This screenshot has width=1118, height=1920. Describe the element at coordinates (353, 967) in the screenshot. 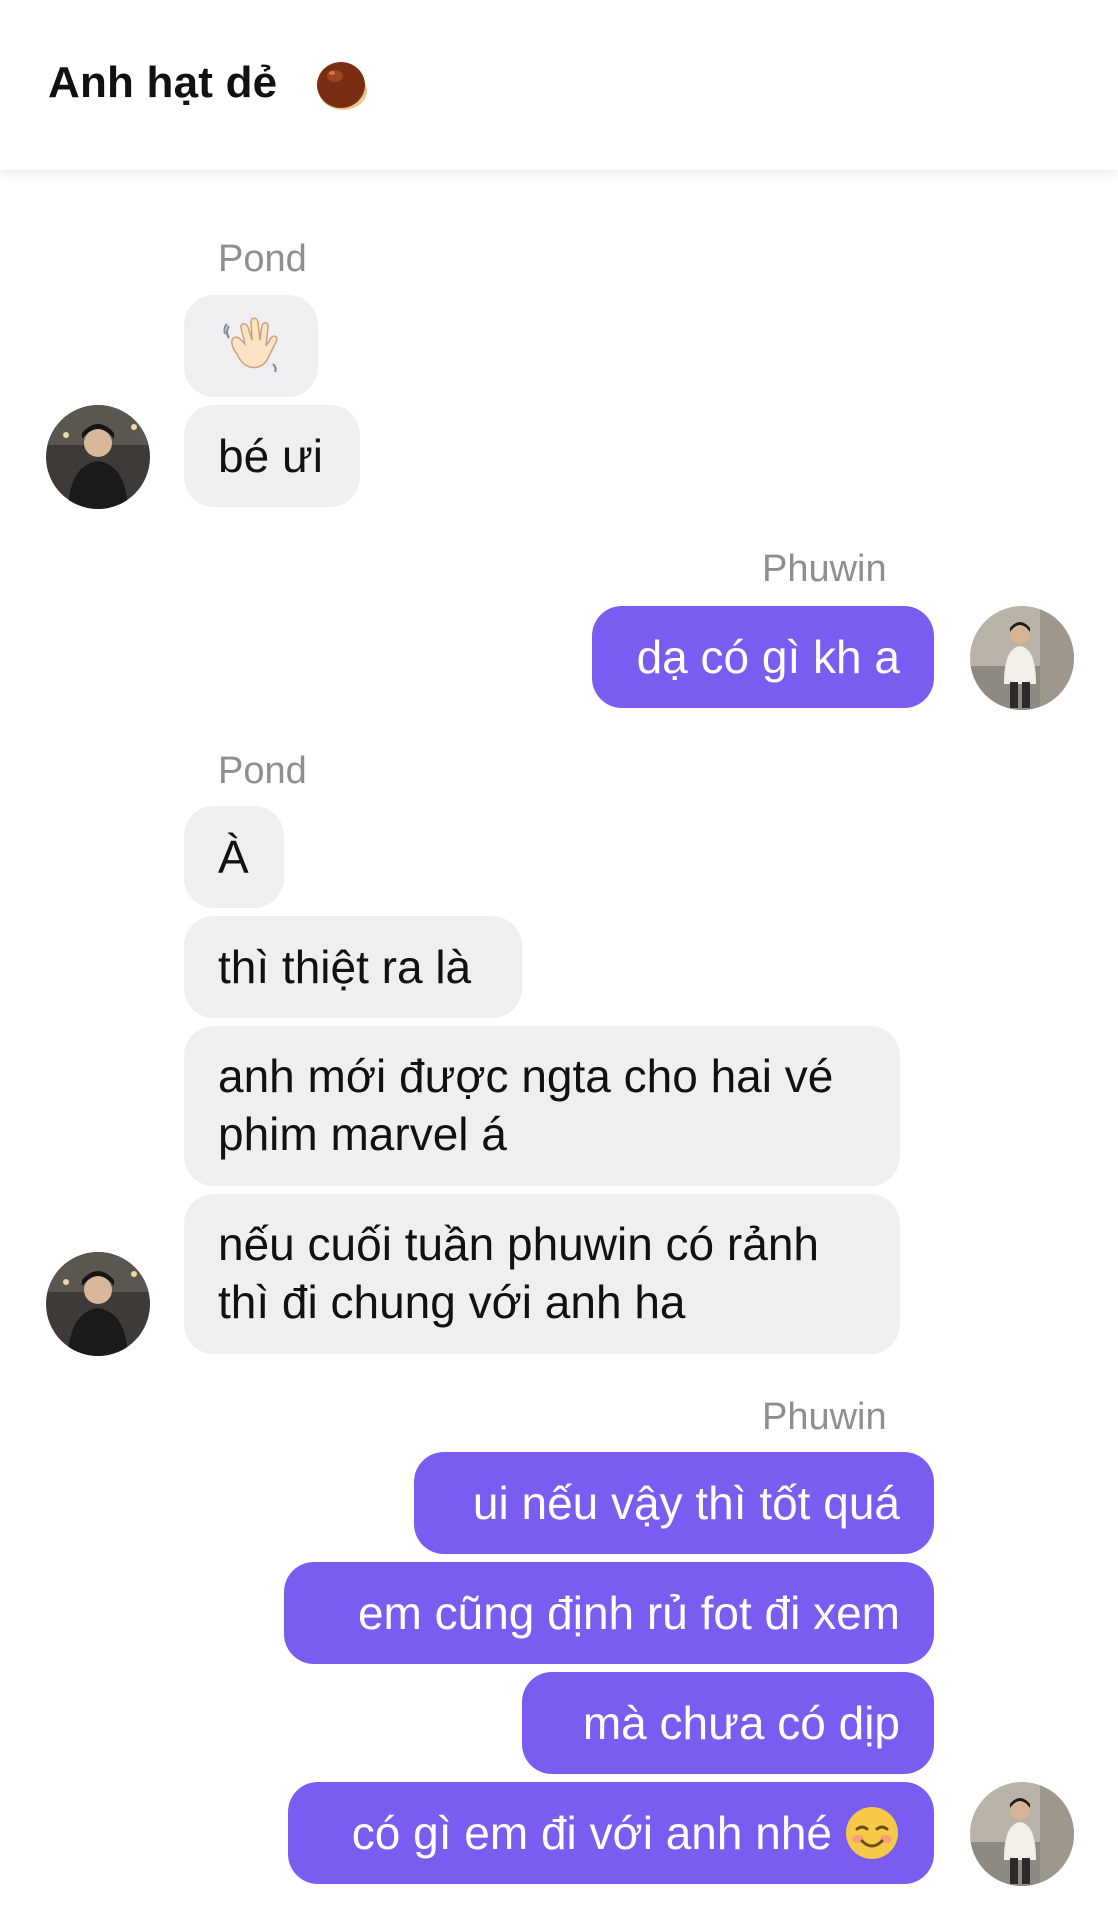

I see `message-bubble: thì thiệt ra là` at that location.